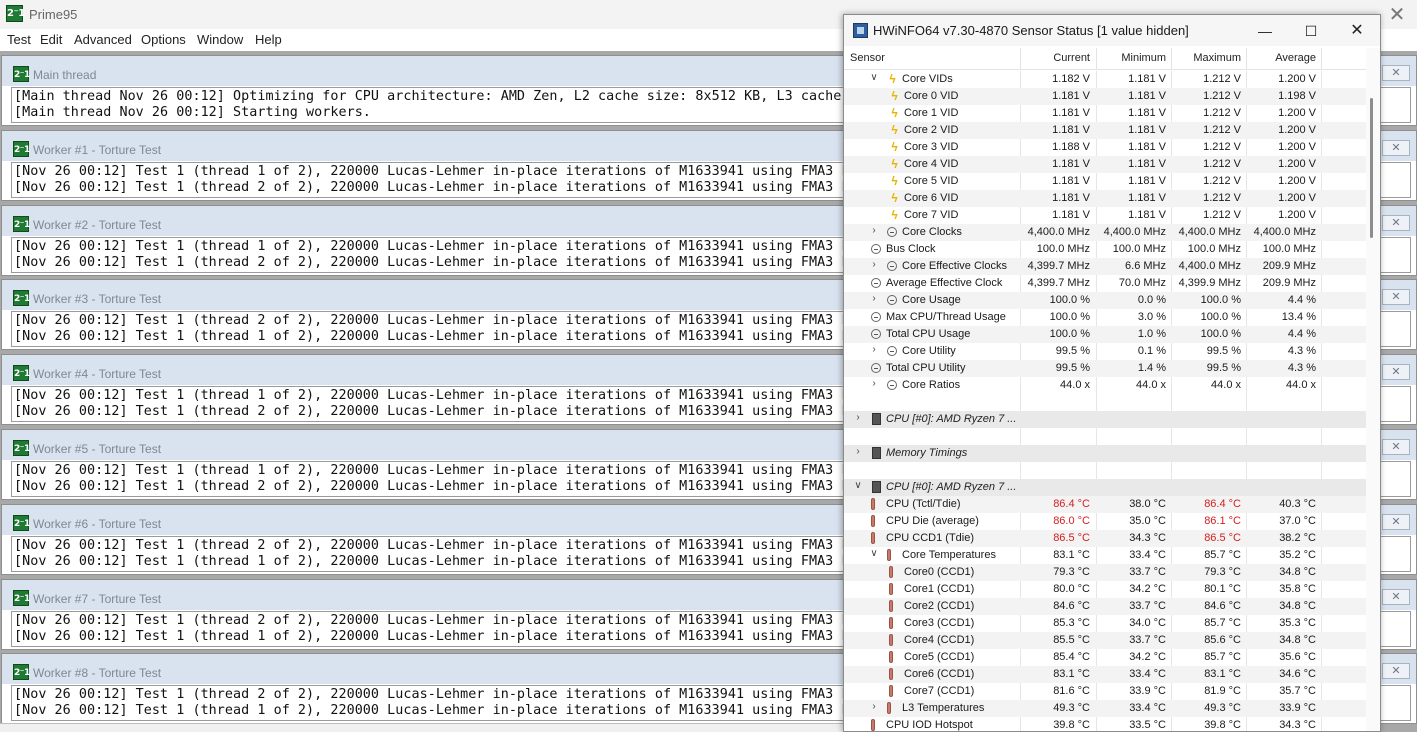 The image size is (1417, 732). Describe the element at coordinates (1105, 606) in the screenshot. I see `sensor-row: Core2 (CCD1) 84.6 °C 33.7 °C 84.6 °C 34.8 °C` at that location.